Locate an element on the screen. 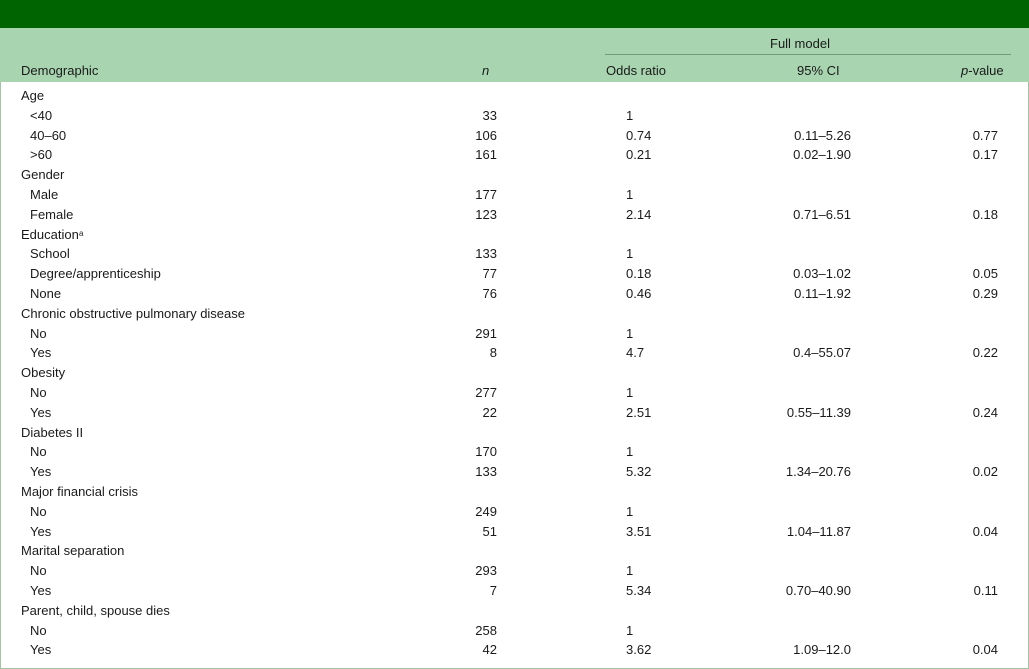  cell-n: 170 is located at coordinates (486, 452).